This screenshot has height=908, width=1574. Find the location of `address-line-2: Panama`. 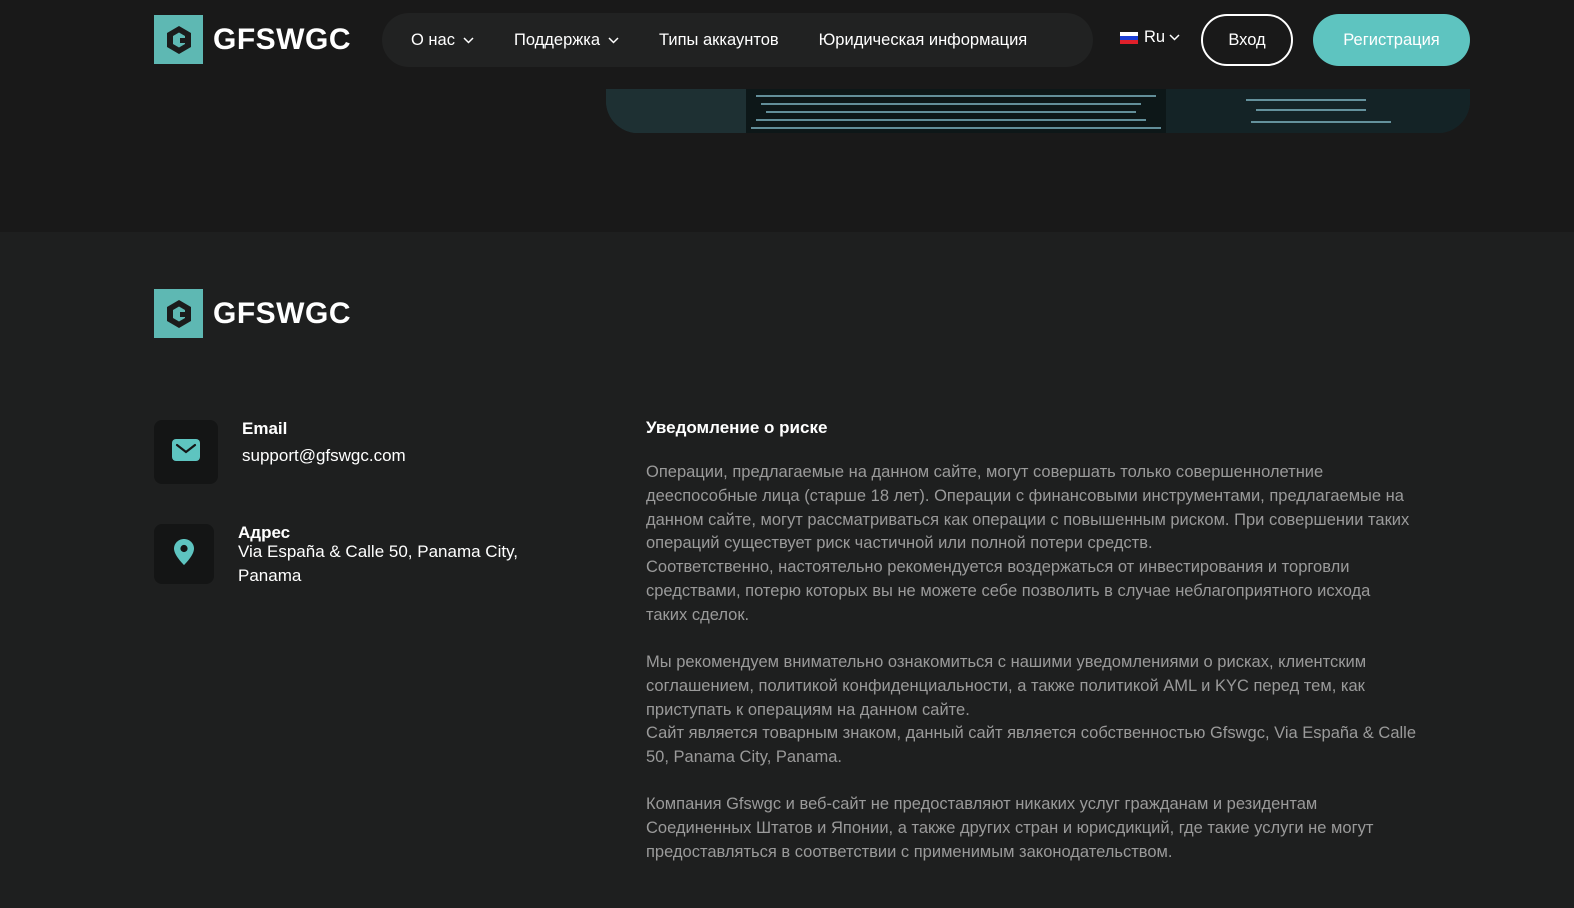

address-line-2: Panama is located at coordinates (270, 575).